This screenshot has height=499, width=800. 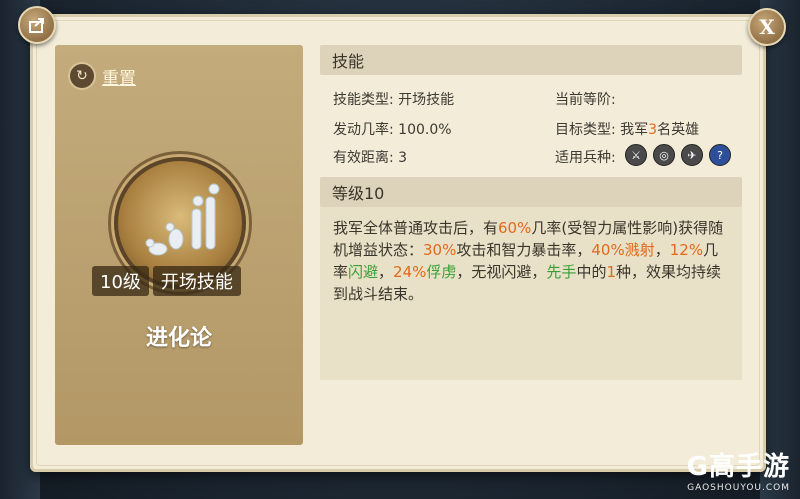 What do you see at coordinates (608, 250) in the screenshot?
I see `desc-highlight: 40%` at bounding box center [608, 250].